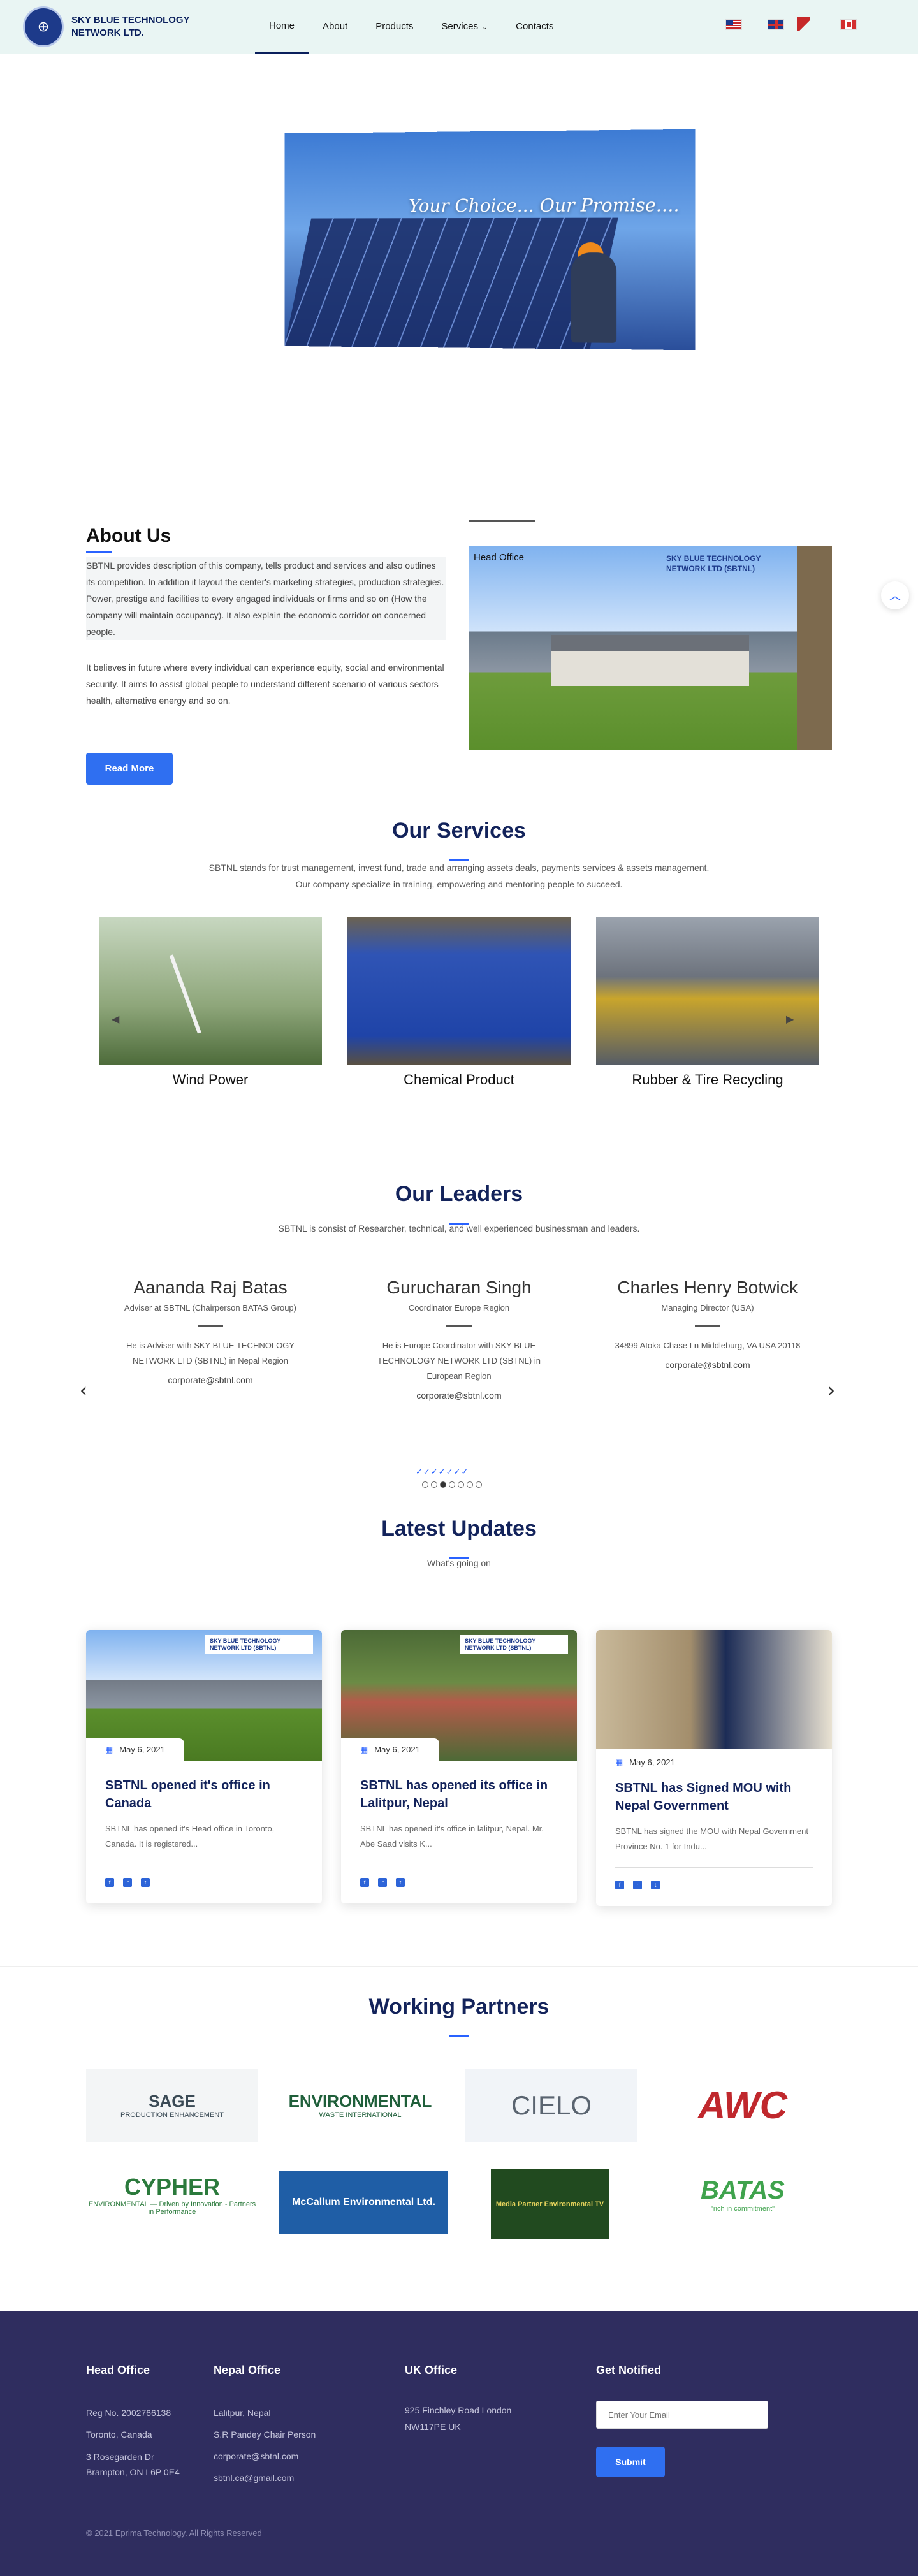  What do you see at coordinates (265, 2456) in the screenshot?
I see `footer-email-link: corporate@sbtnl.com` at bounding box center [265, 2456].